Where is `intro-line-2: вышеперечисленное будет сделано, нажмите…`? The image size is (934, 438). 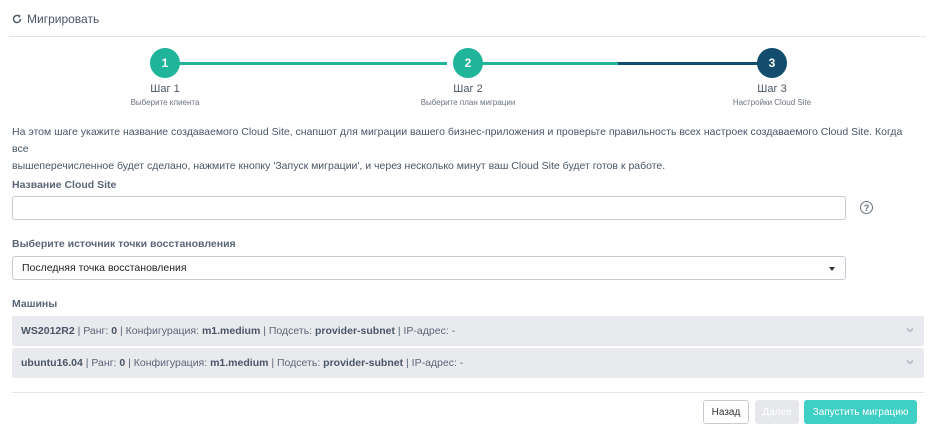
intro-line-2: вышеперечисленное будет сделано, нажмите… is located at coordinates (339, 166).